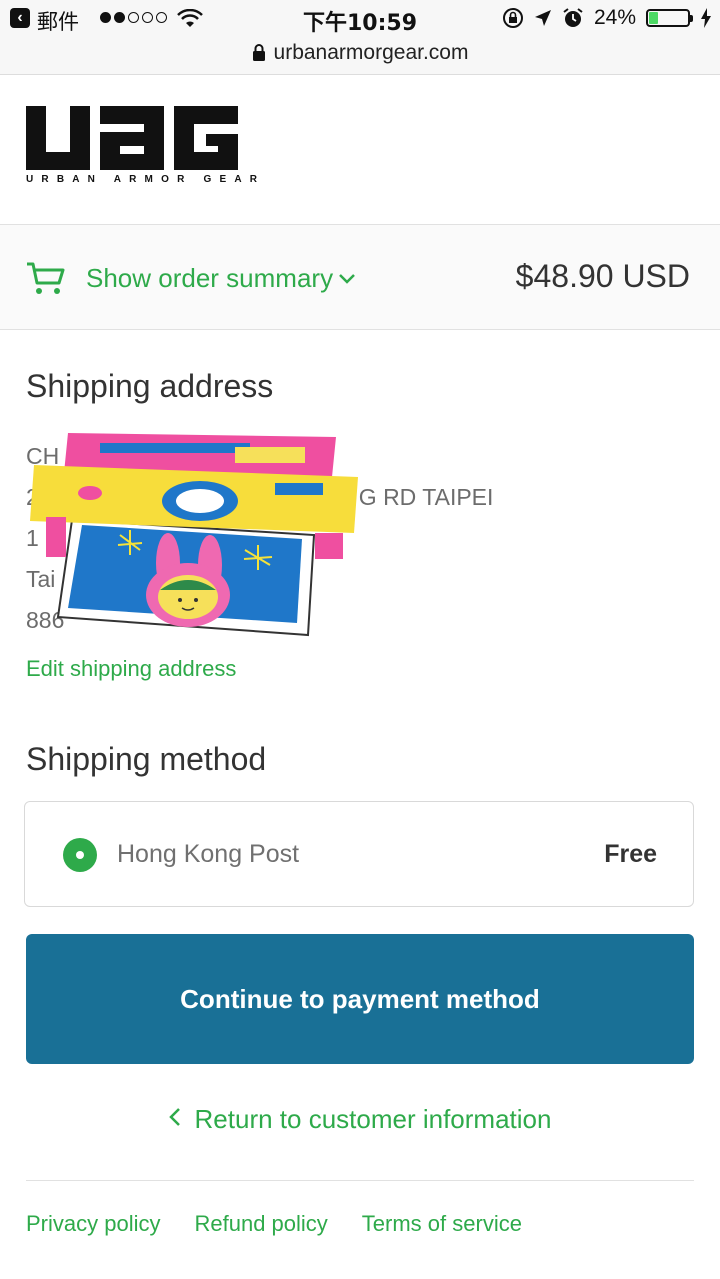 This screenshot has height=1279, width=720. I want to click on charging-icon, so click(706, 18).